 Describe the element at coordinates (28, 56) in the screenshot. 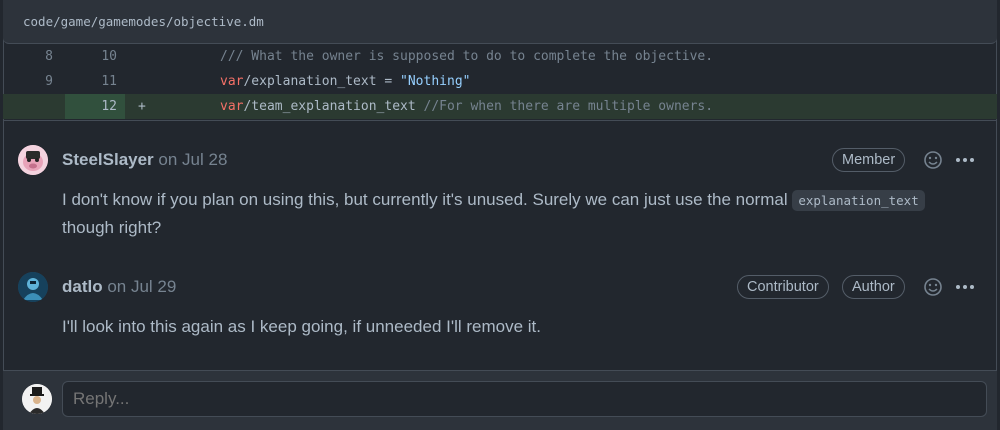

I see `old-line-number: 8` at that location.